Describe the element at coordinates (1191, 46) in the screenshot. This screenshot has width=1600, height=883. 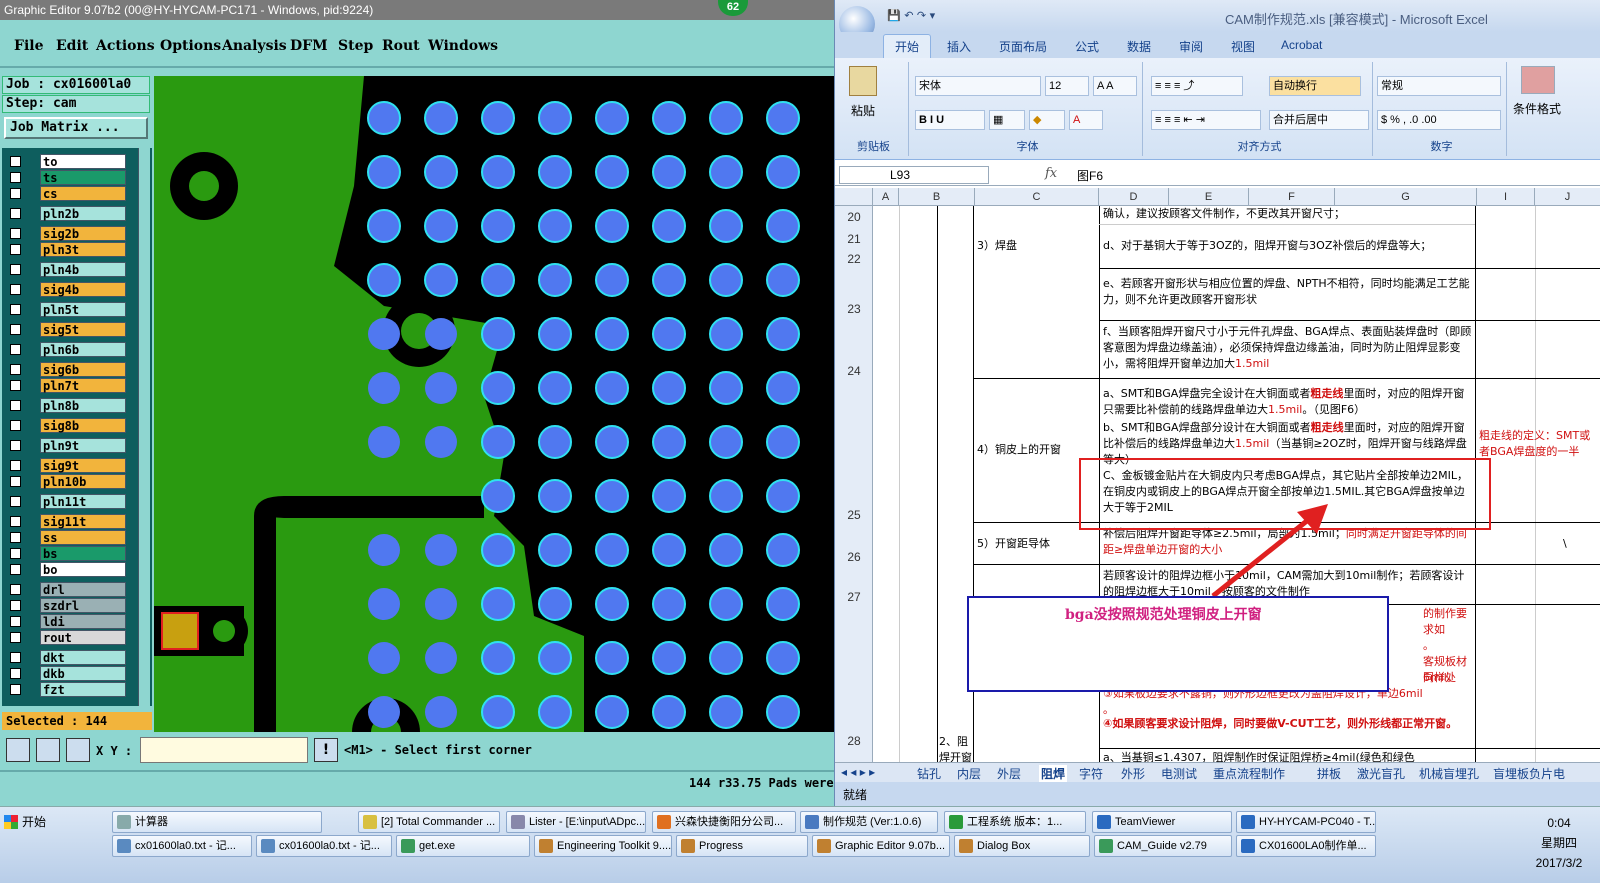
I see `tab-review: 审阅` at that location.